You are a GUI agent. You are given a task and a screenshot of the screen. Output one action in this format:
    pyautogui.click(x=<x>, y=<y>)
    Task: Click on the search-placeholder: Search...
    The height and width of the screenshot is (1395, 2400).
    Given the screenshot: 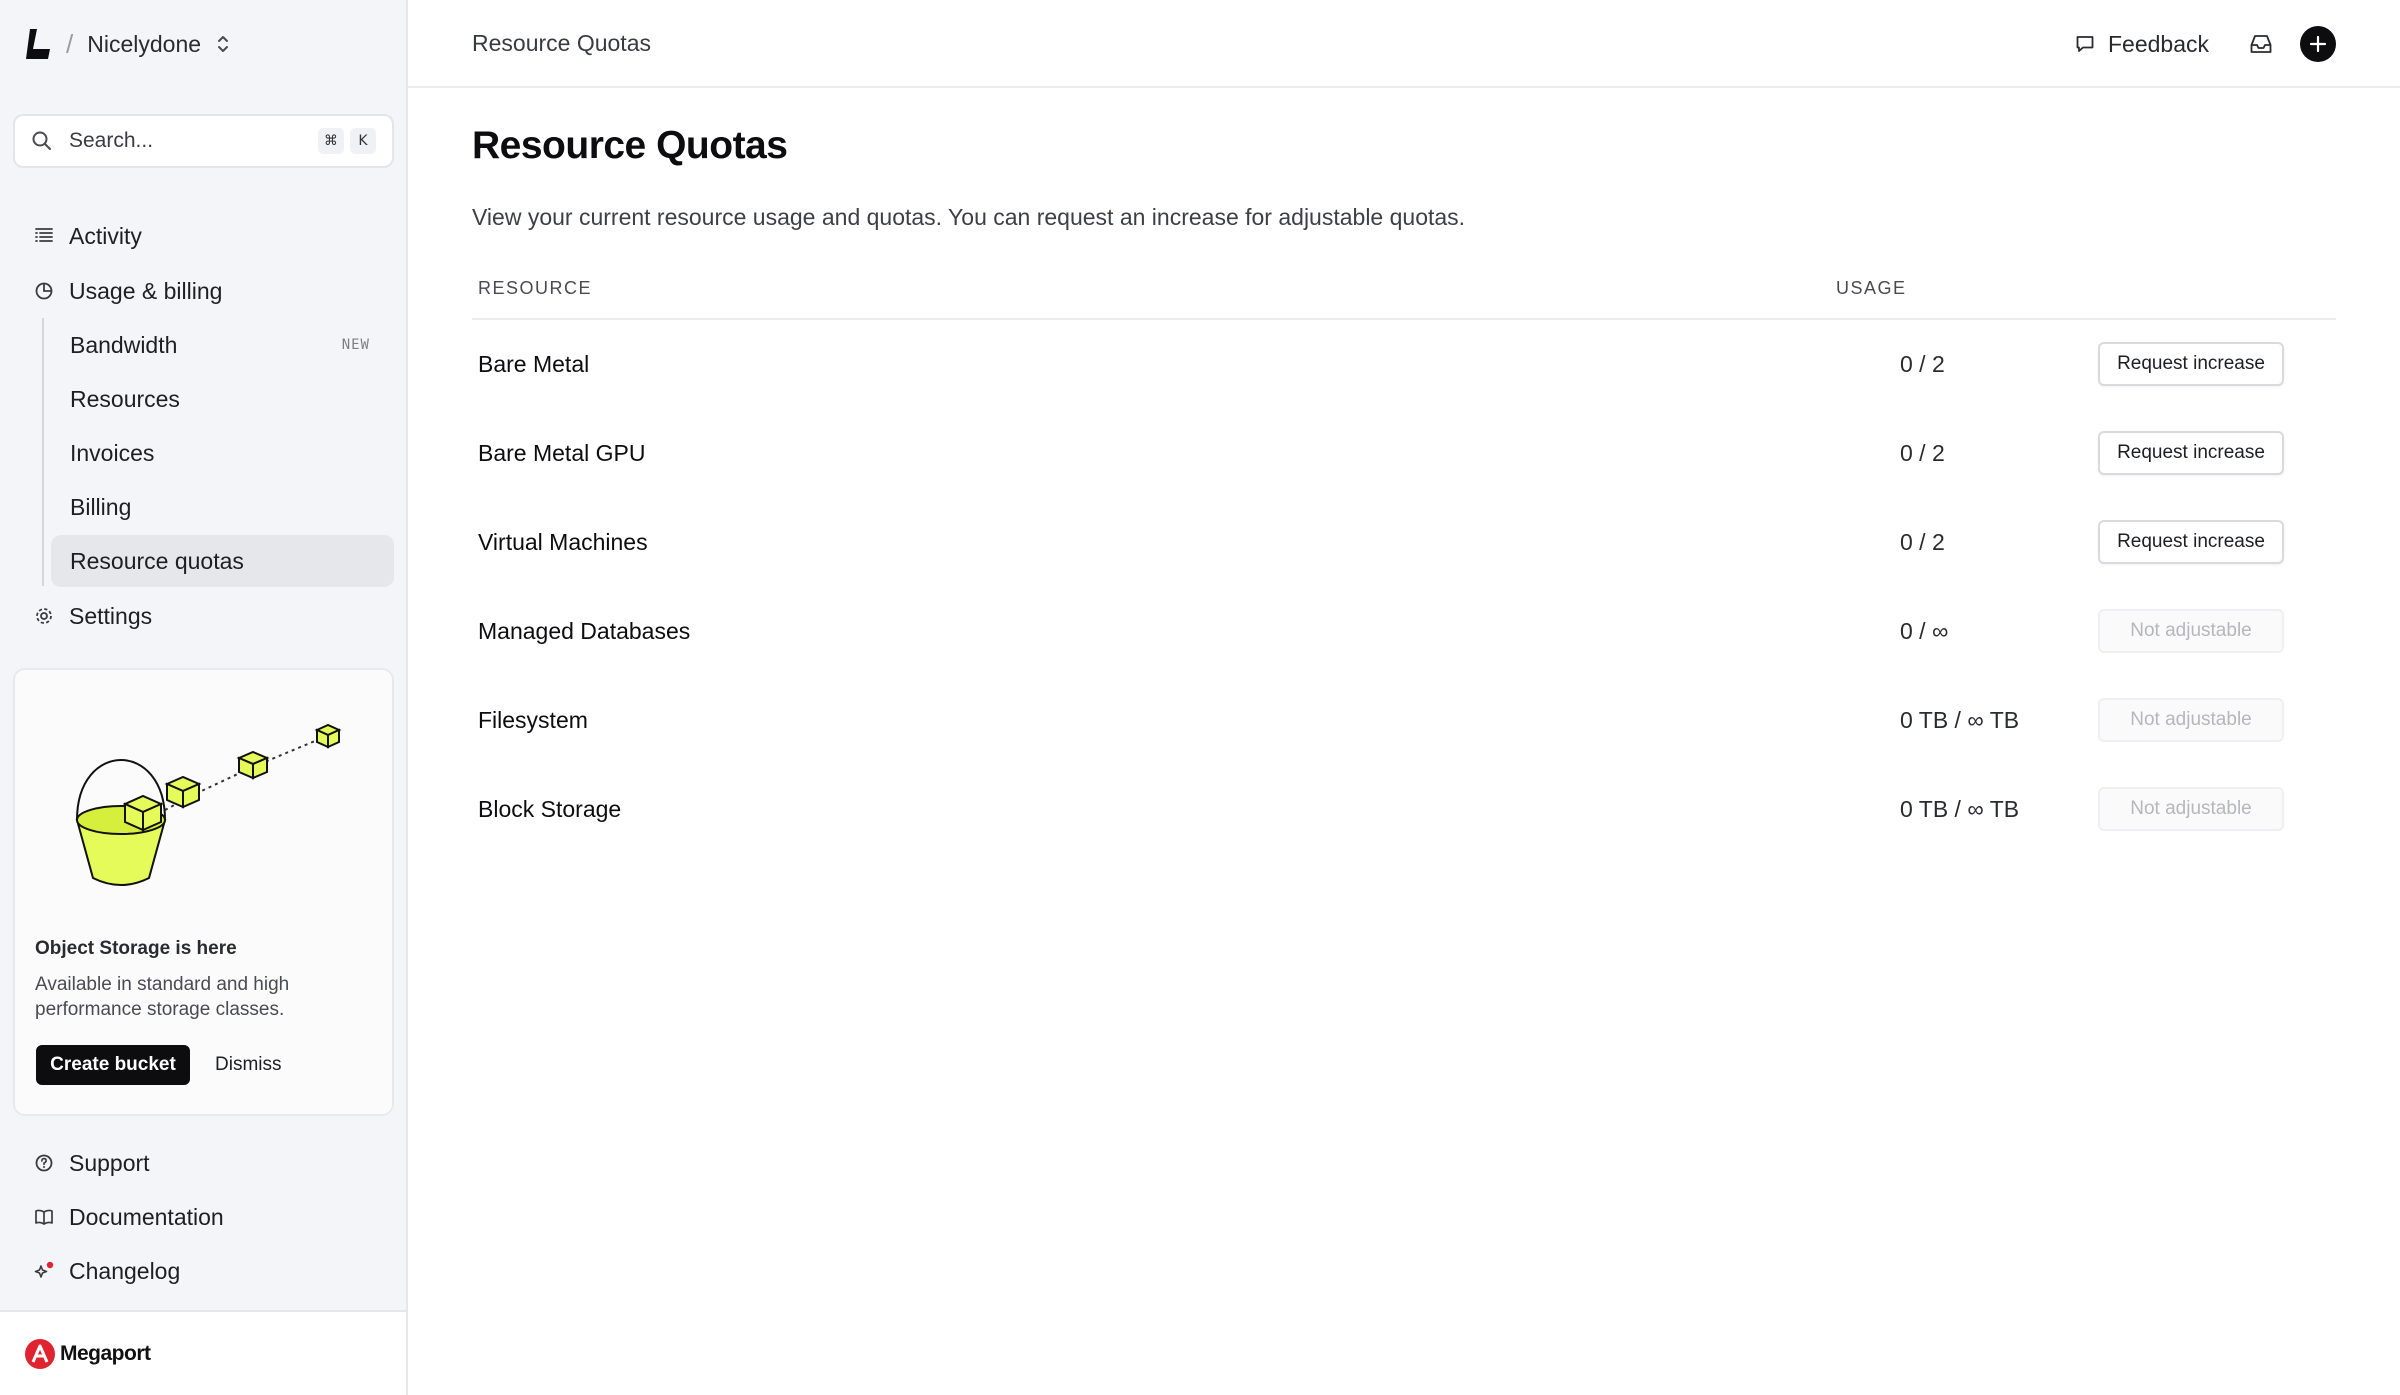 What is the action you would take?
    pyautogui.click(x=111, y=140)
    